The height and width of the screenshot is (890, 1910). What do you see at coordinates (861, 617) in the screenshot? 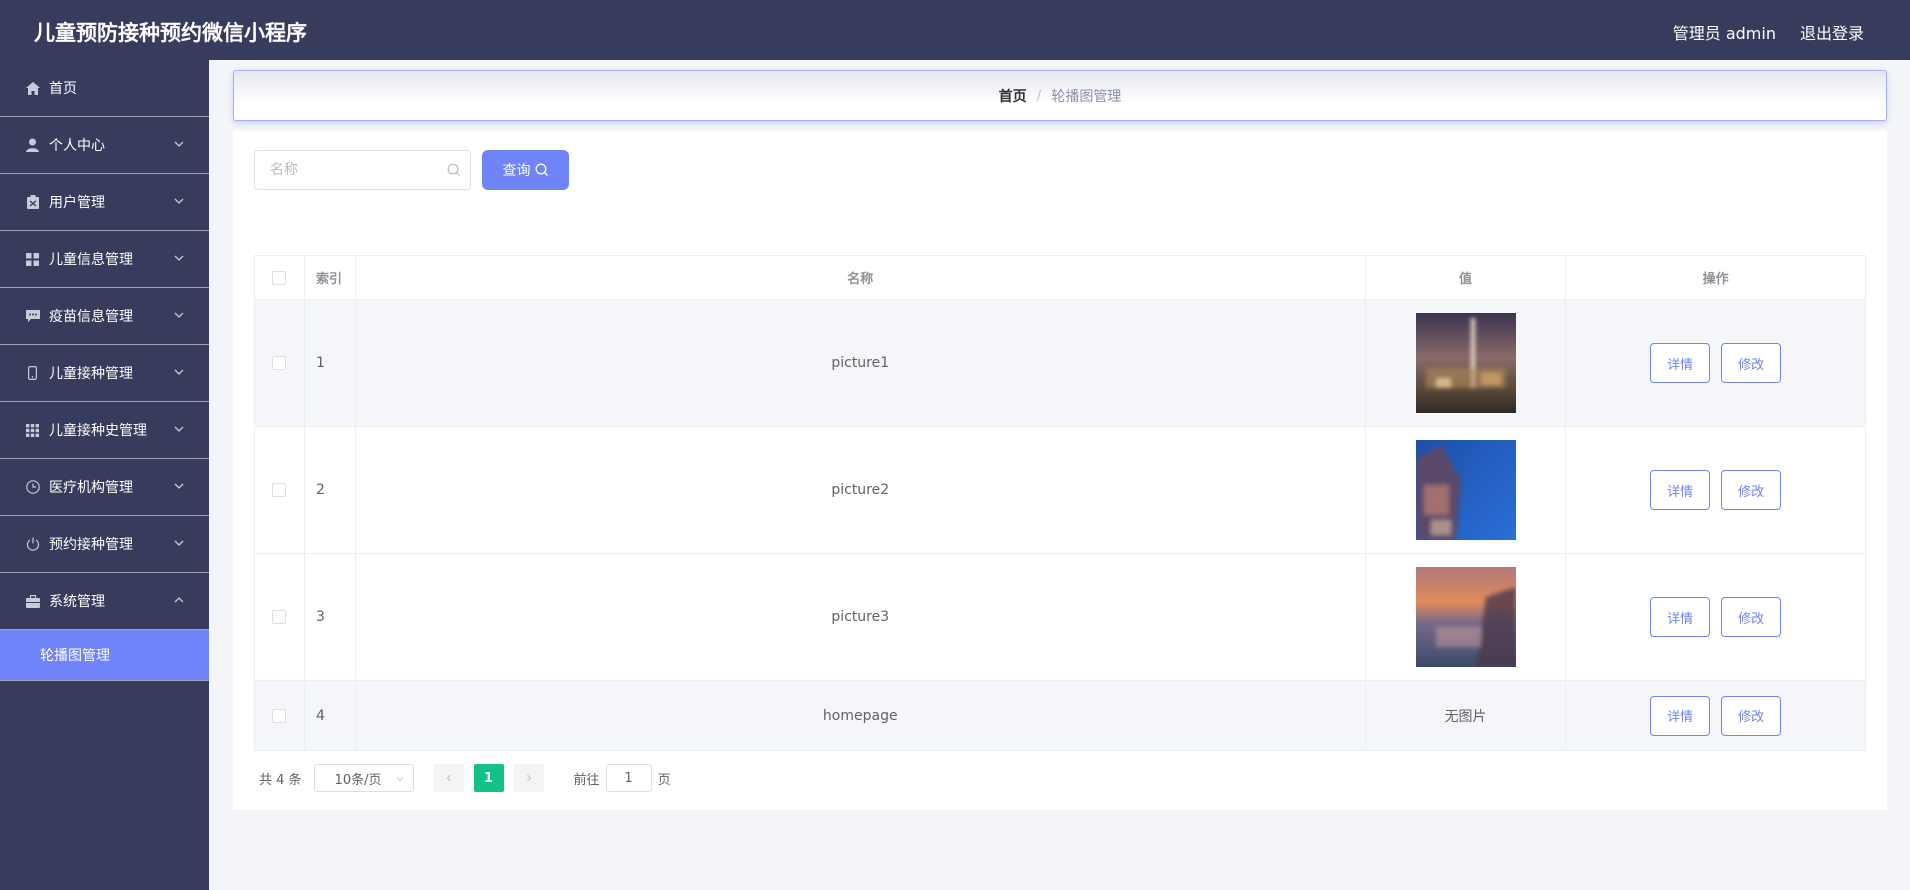
I see `row-name: picture3` at bounding box center [861, 617].